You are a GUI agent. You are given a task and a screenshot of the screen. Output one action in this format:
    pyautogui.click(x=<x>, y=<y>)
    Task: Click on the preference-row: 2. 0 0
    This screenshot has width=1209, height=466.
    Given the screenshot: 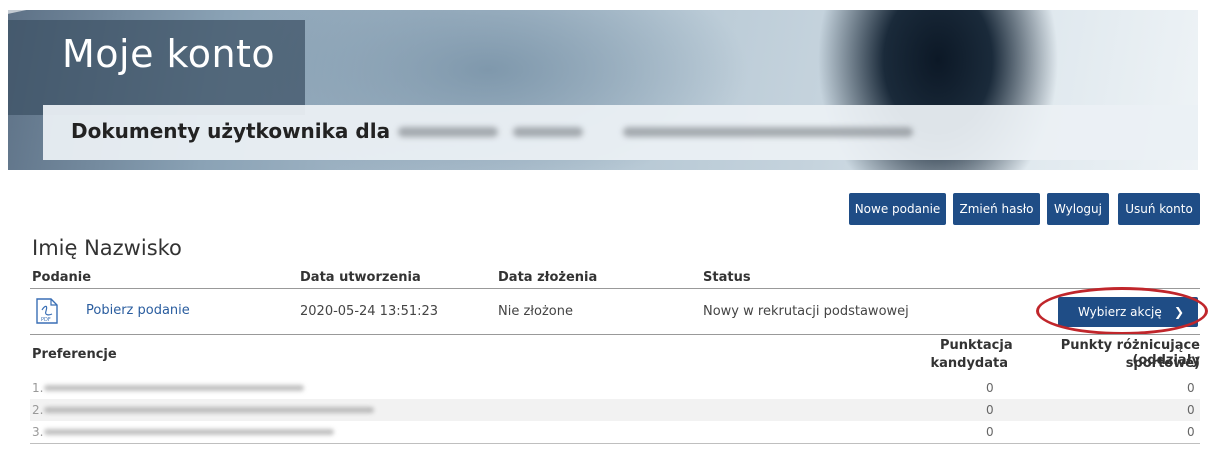 What is the action you would take?
    pyautogui.click(x=615, y=410)
    